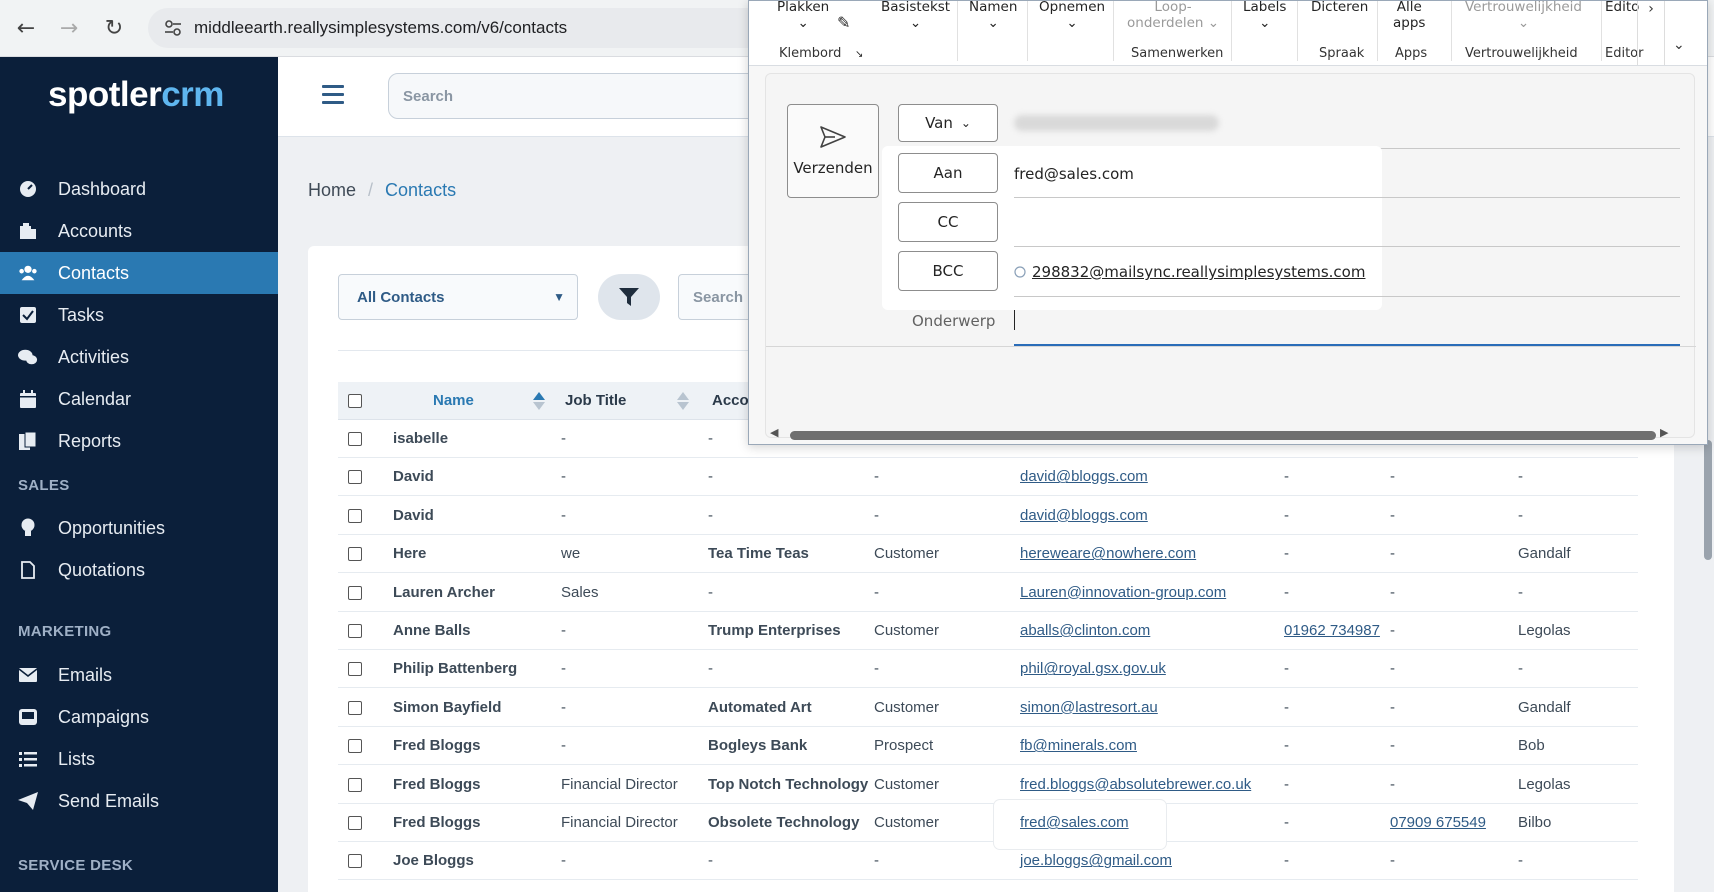 This screenshot has height=892, width=1714. Describe the element at coordinates (332, 190) in the screenshot. I see `breadcrumb-home: Home` at that location.